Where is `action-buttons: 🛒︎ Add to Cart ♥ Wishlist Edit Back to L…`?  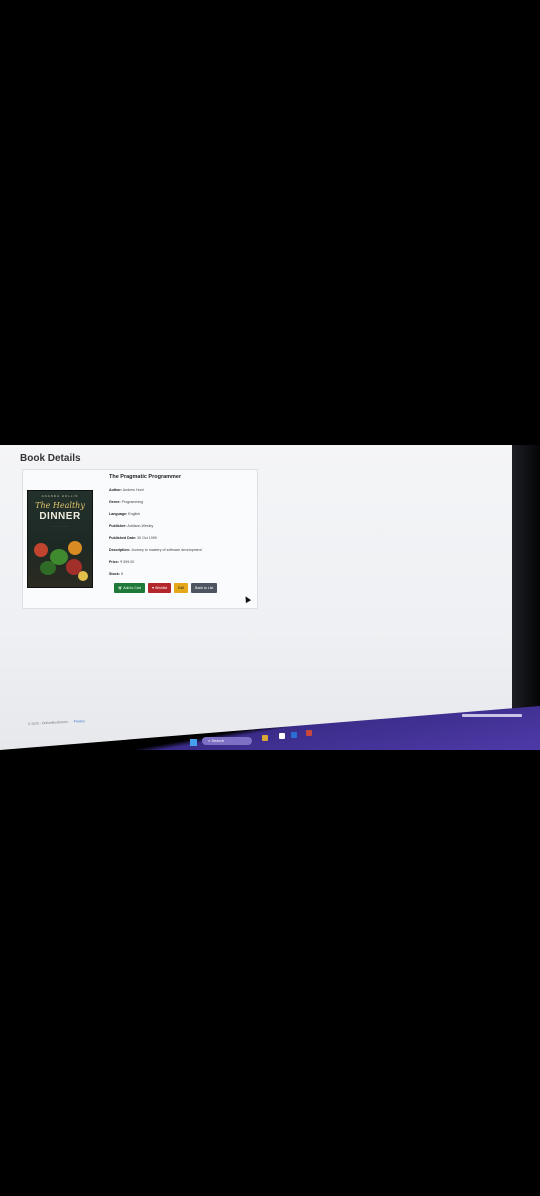 action-buttons: 🛒︎ Add to Cart ♥ Wishlist Edit Back to L… is located at coordinates (166, 588).